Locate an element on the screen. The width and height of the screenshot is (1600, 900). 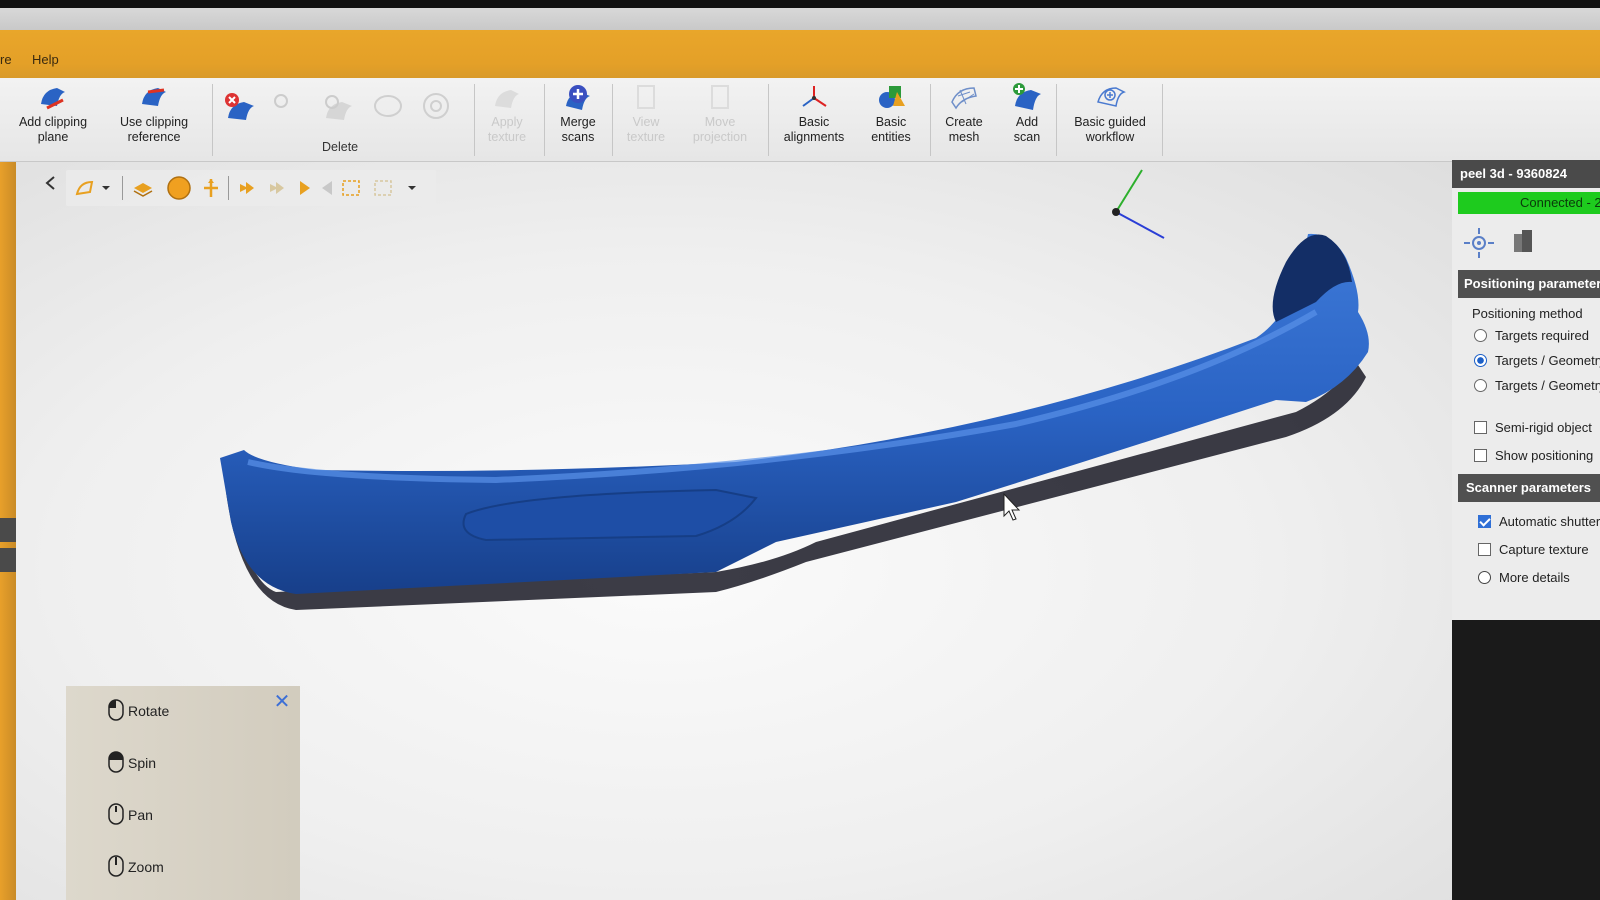
sphere-icon is located at coordinates (179, 188).